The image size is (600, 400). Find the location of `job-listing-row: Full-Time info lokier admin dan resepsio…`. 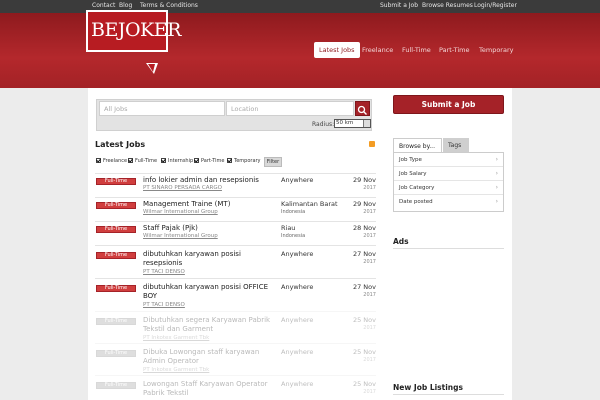

job-listing-row: Full-Time info lokier admin dan resepsio… is located at coordinates (235, 185).